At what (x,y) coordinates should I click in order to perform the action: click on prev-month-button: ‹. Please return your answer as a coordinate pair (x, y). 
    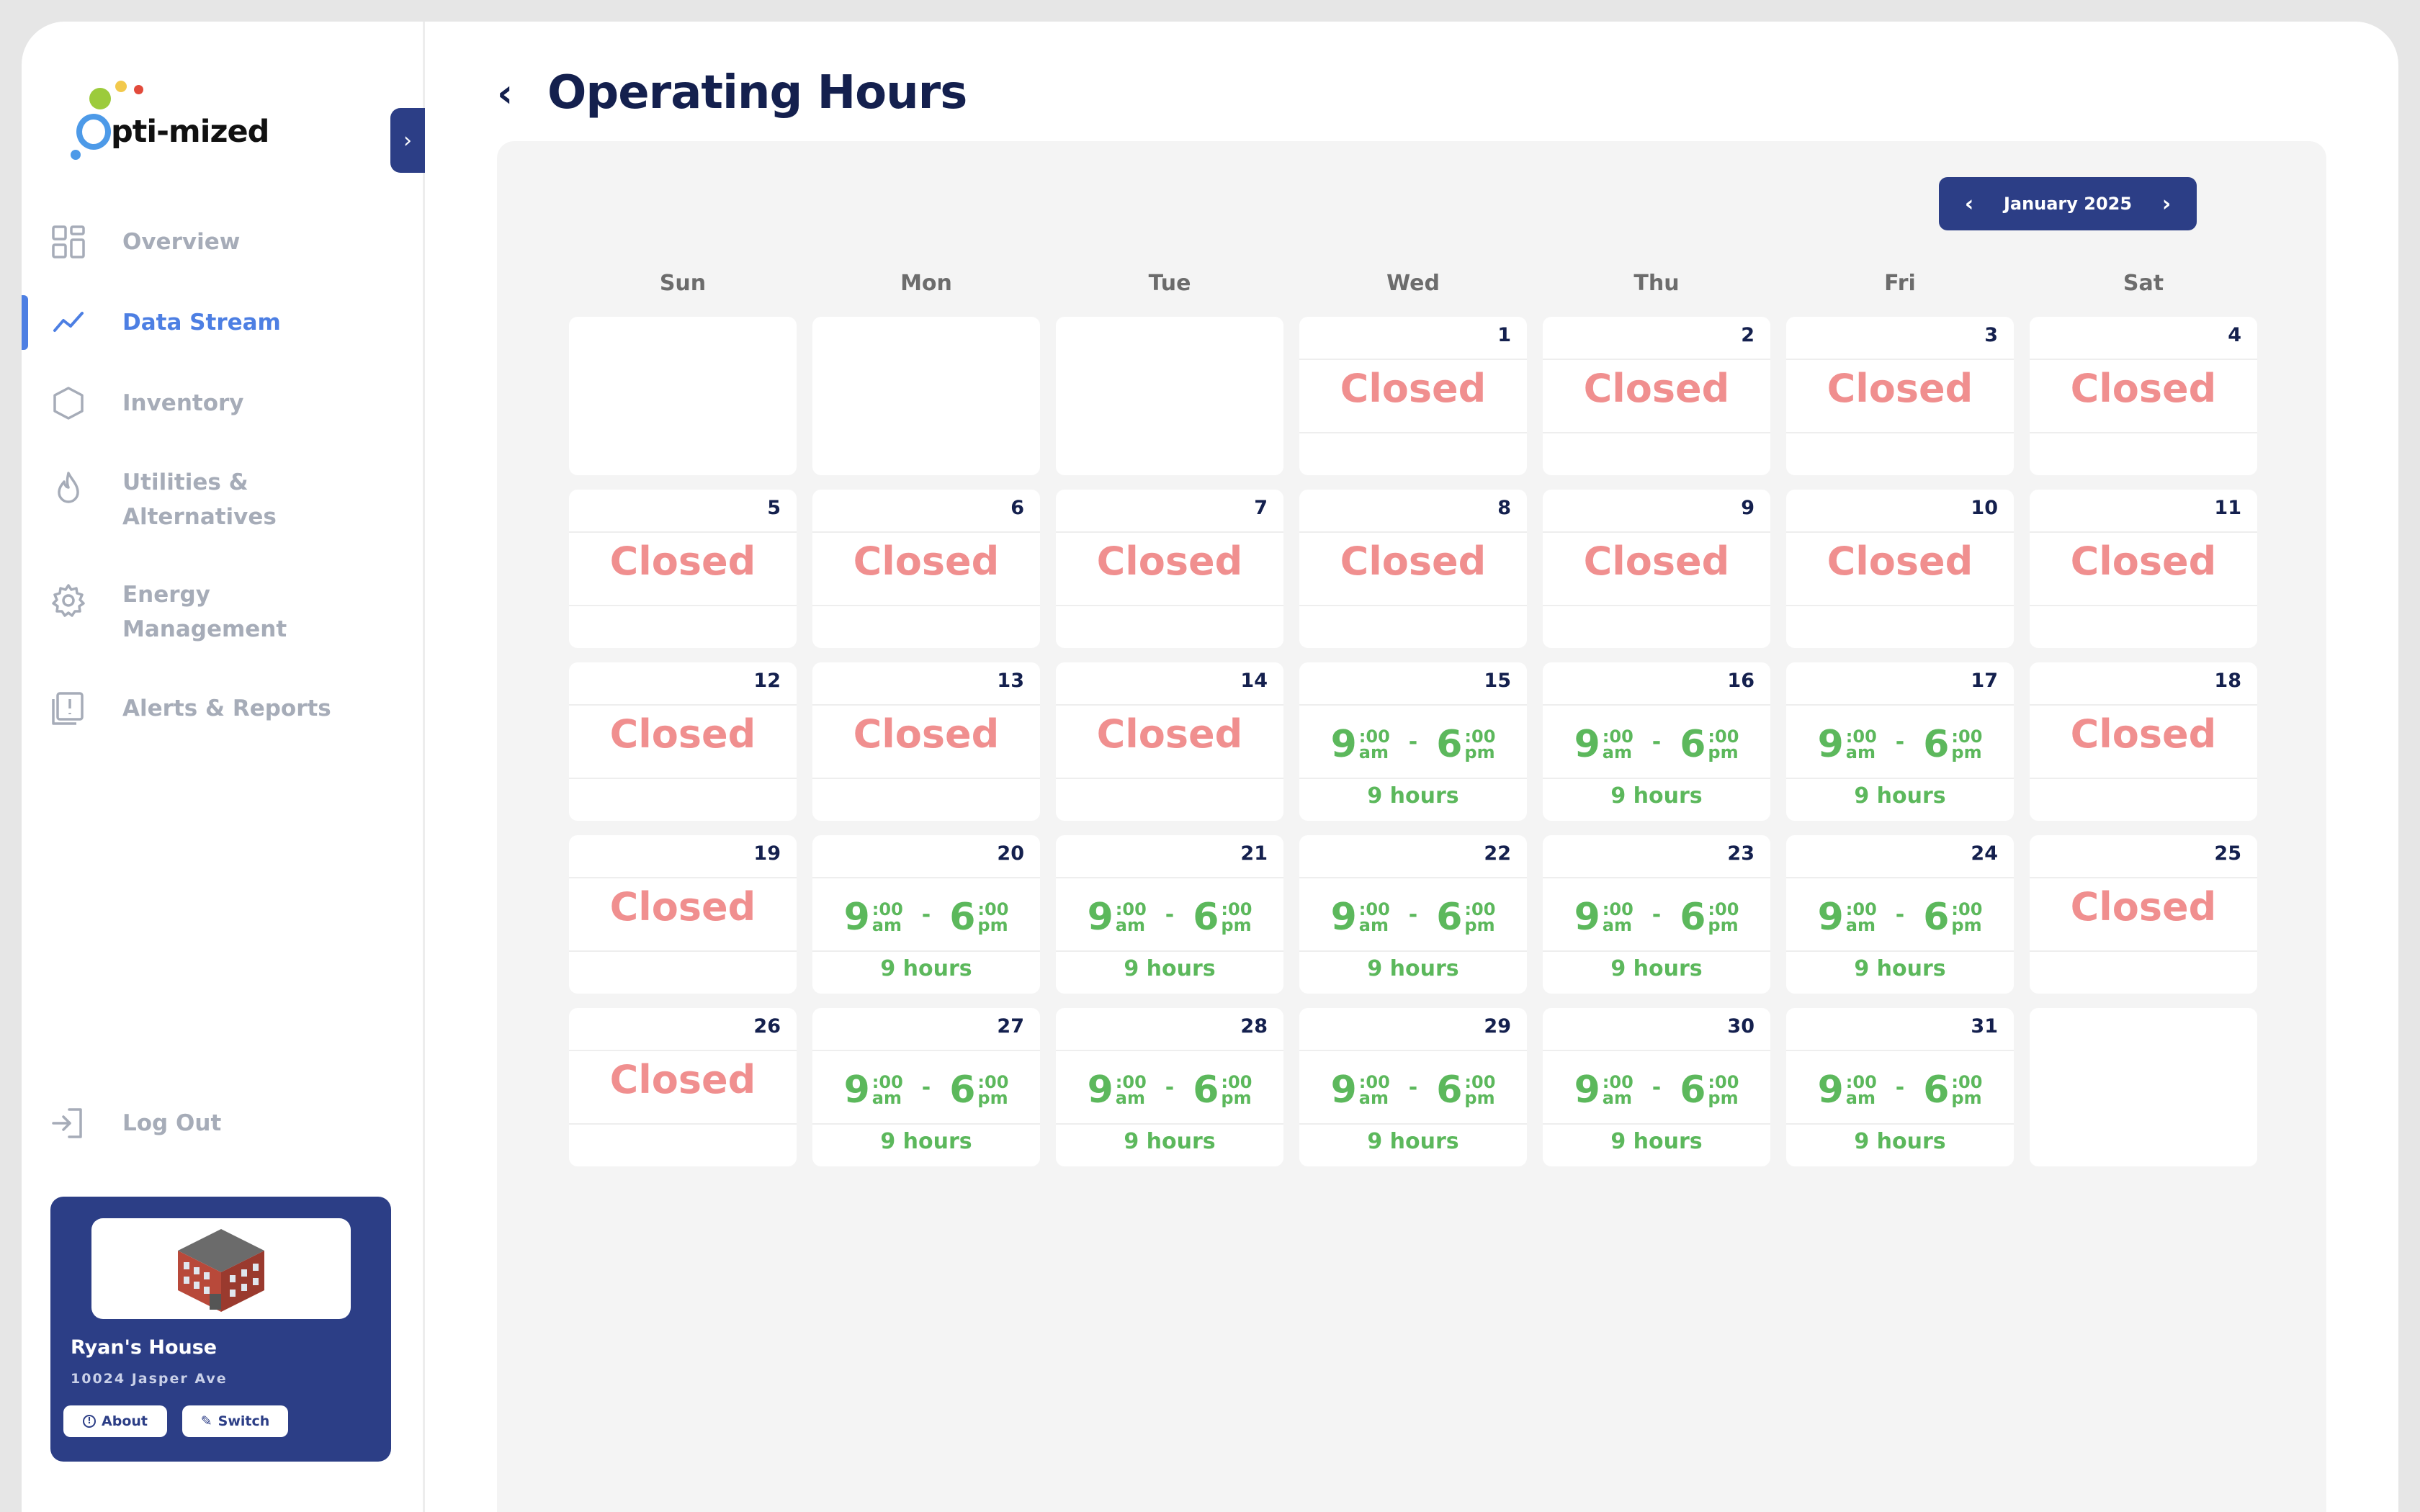
    Looking at the image, I should click on (1969, 204).